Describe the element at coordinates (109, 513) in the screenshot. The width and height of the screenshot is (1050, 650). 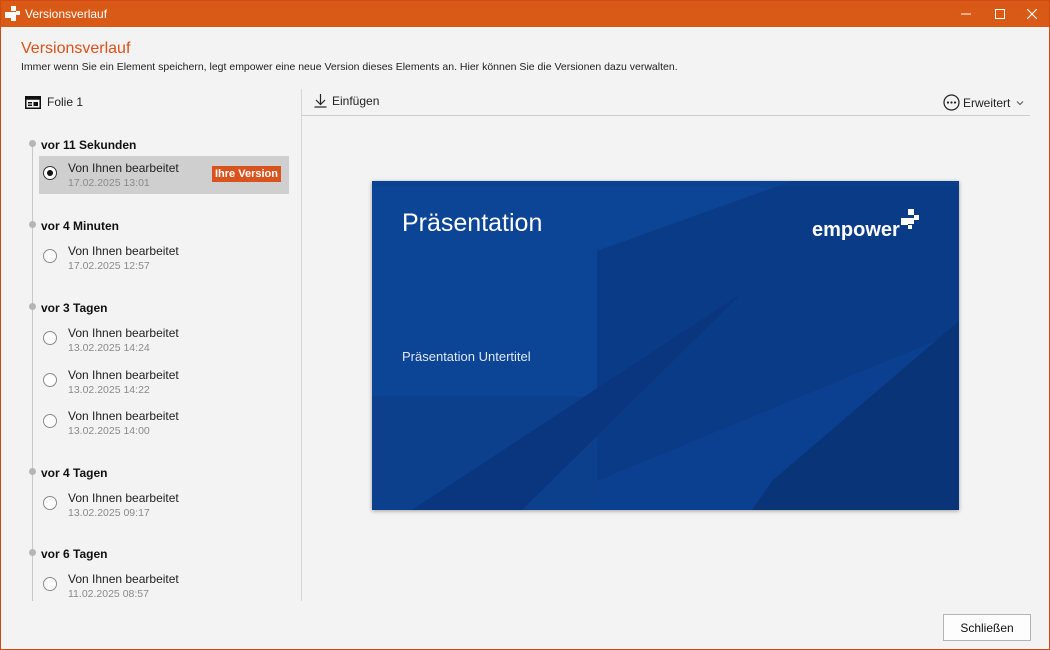
I see `version-date: 13.02.2025 09:17` at that location.